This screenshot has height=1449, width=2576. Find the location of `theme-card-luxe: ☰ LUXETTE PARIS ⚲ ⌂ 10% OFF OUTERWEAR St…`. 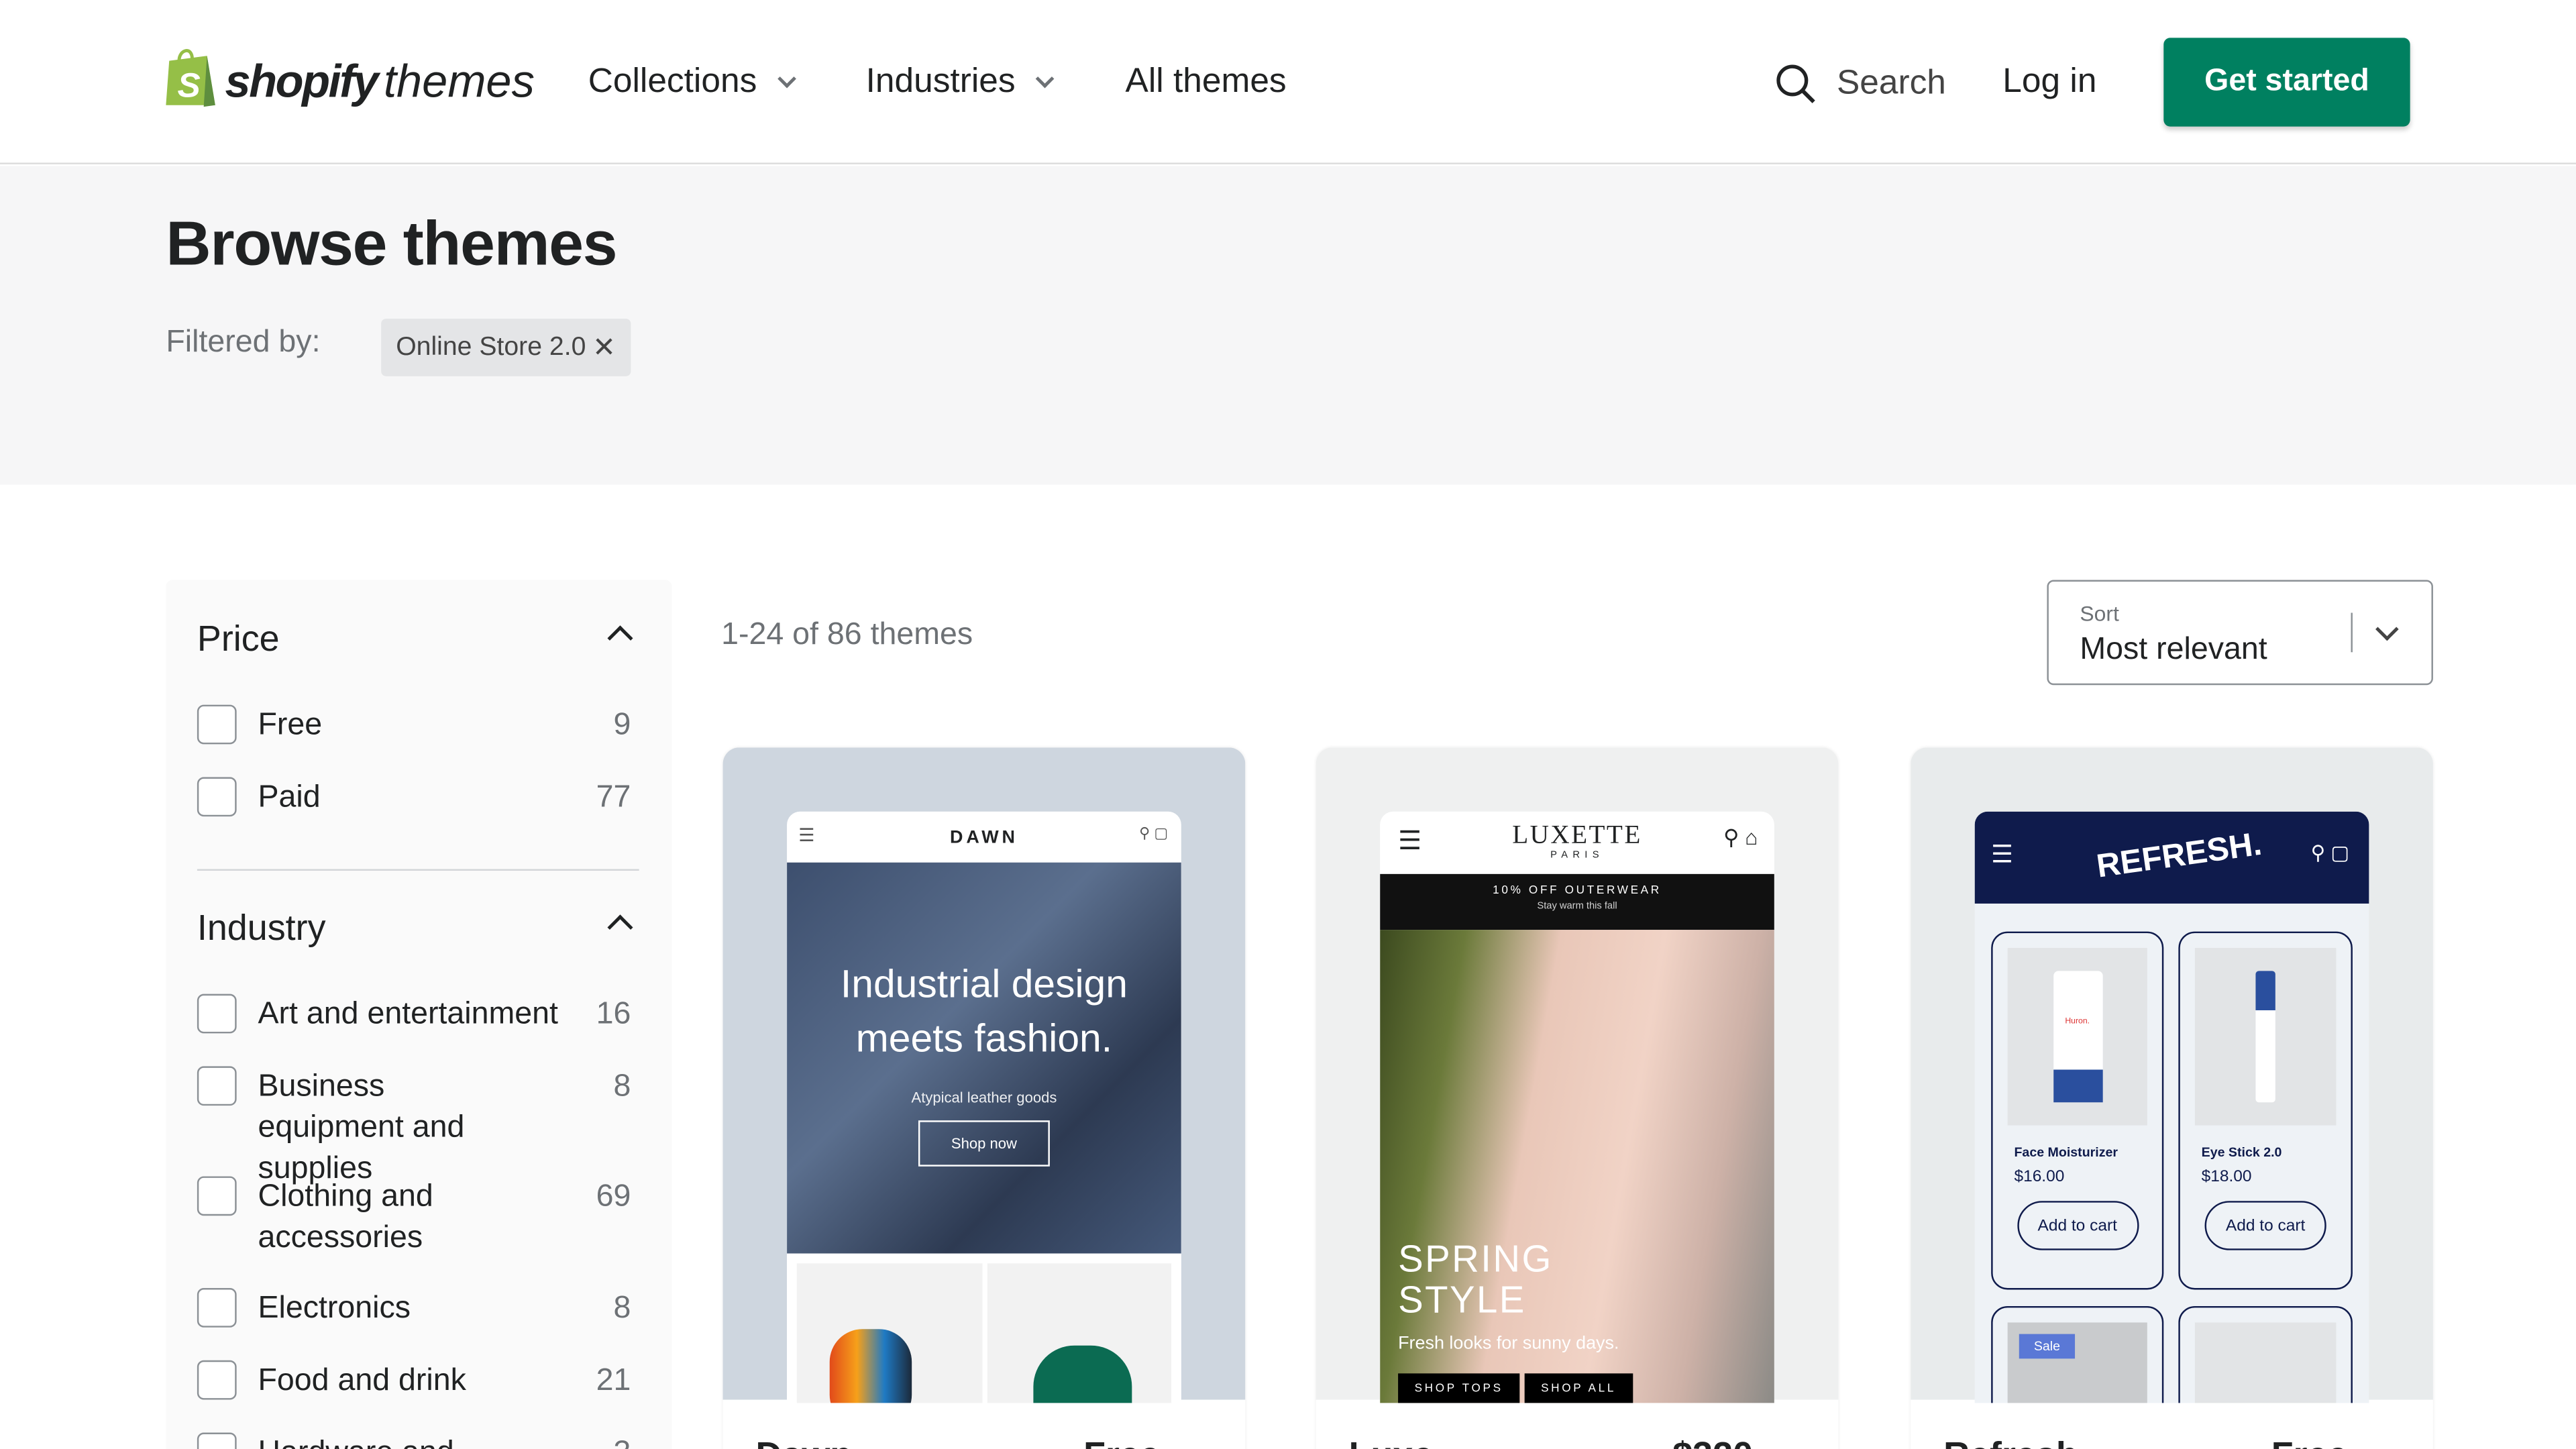

theme-card-luxe: ☰ LUXETTE PARIS ⚲ ⌂ 10% OFF OUTERWEAR St… is located at coordinates (1577, 1098).